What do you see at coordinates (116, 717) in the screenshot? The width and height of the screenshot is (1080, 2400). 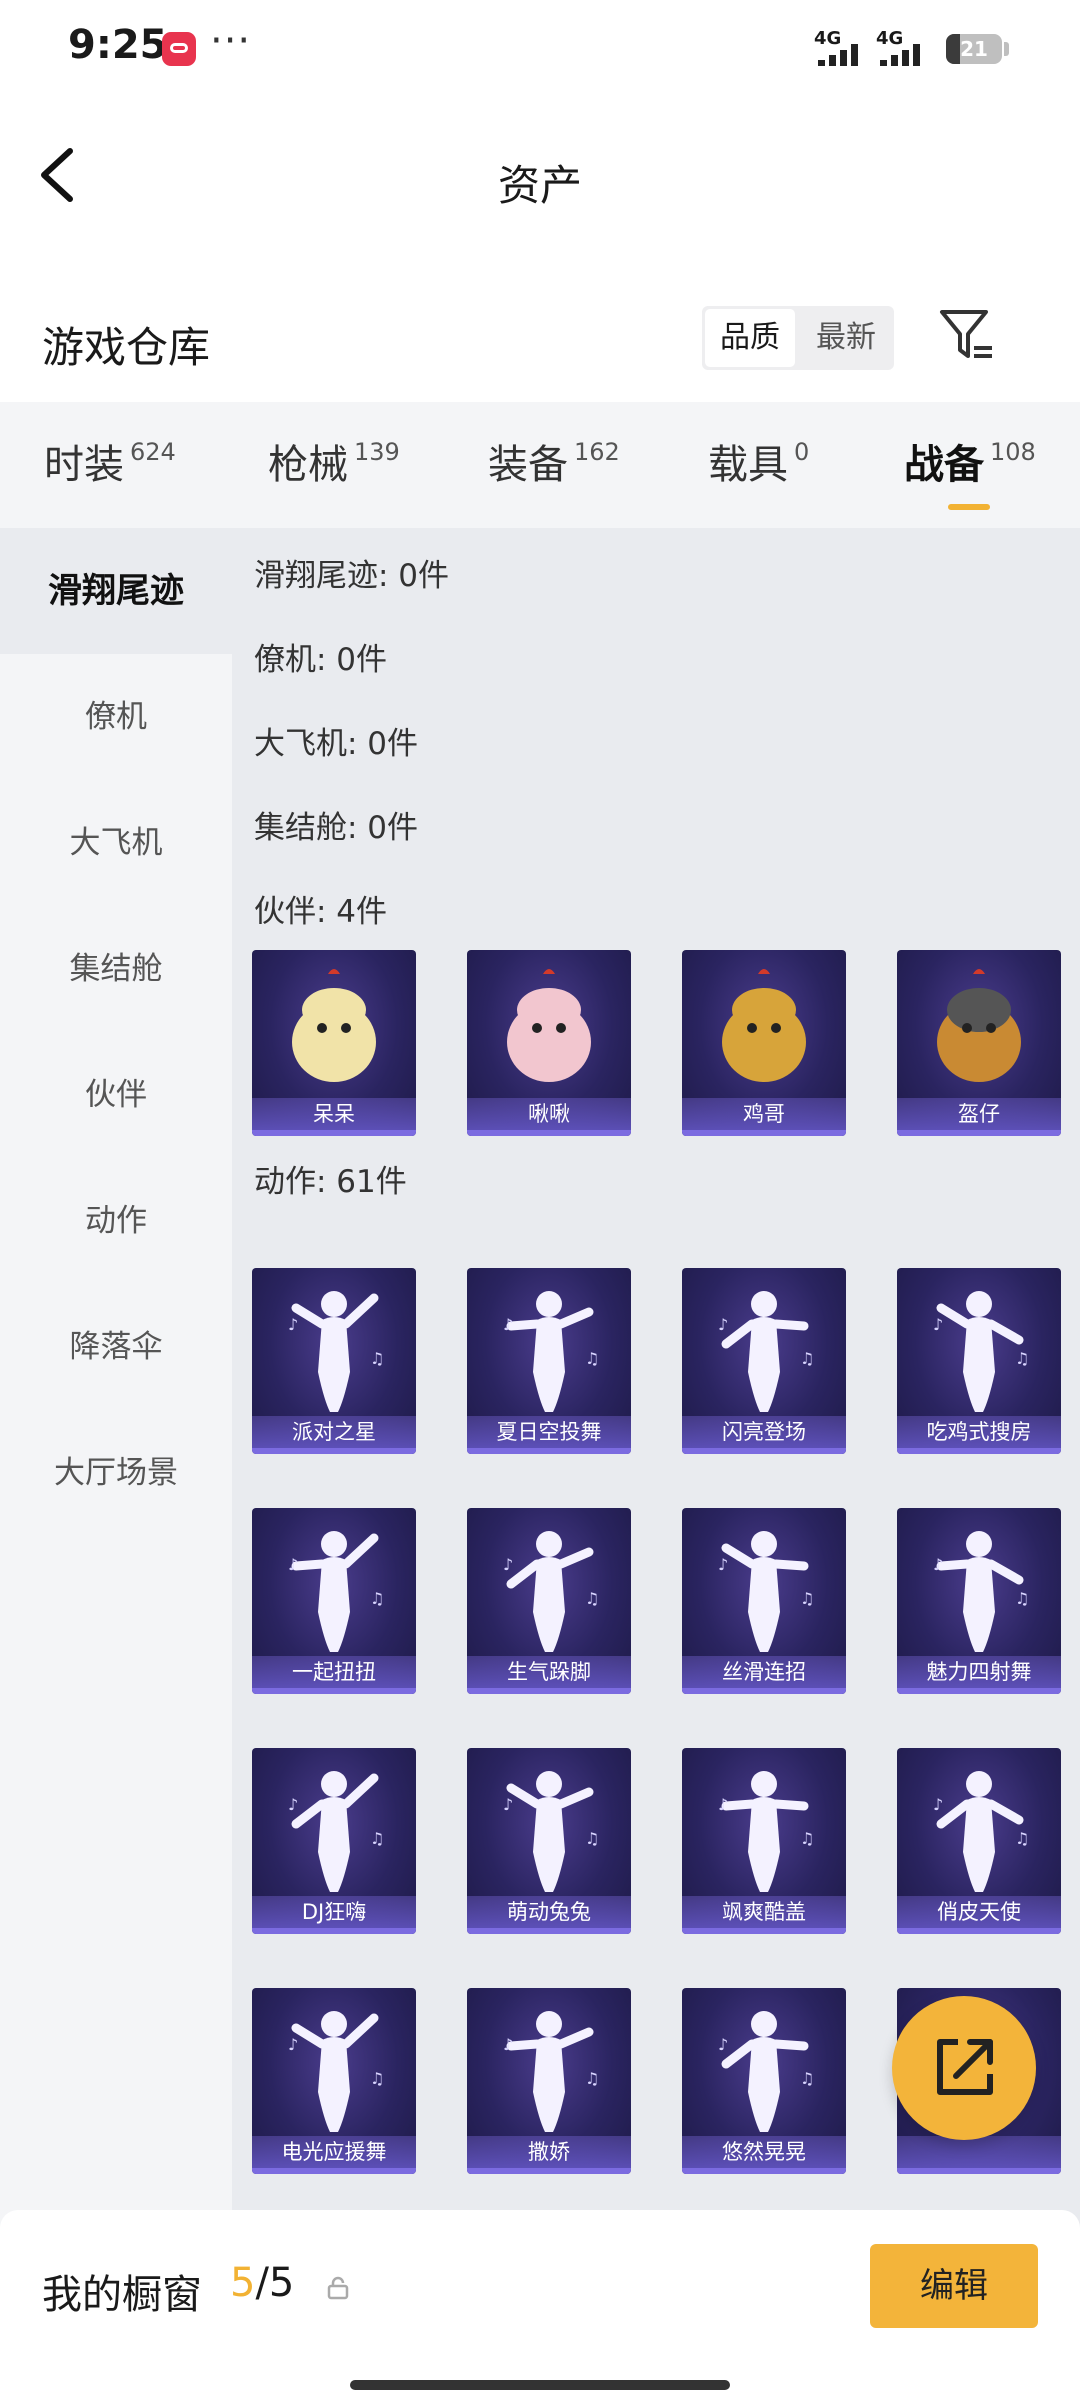 I see `sidebar-item-wingman: 僚机` at bounding box center [116, 717].